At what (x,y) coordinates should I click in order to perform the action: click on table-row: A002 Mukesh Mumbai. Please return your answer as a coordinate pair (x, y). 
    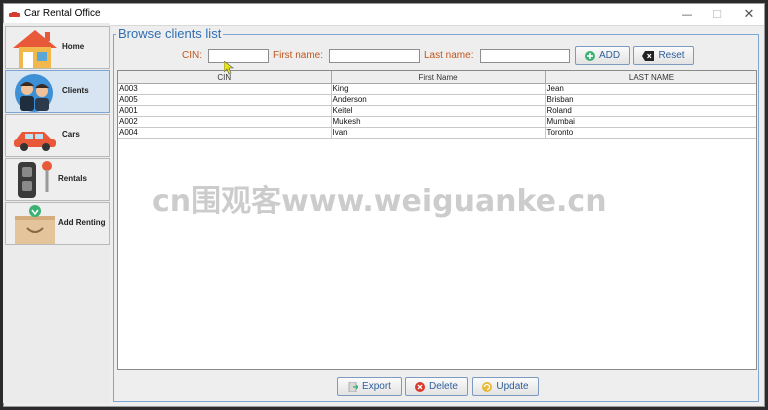
    Looking at the image, I should click on (437, 122).